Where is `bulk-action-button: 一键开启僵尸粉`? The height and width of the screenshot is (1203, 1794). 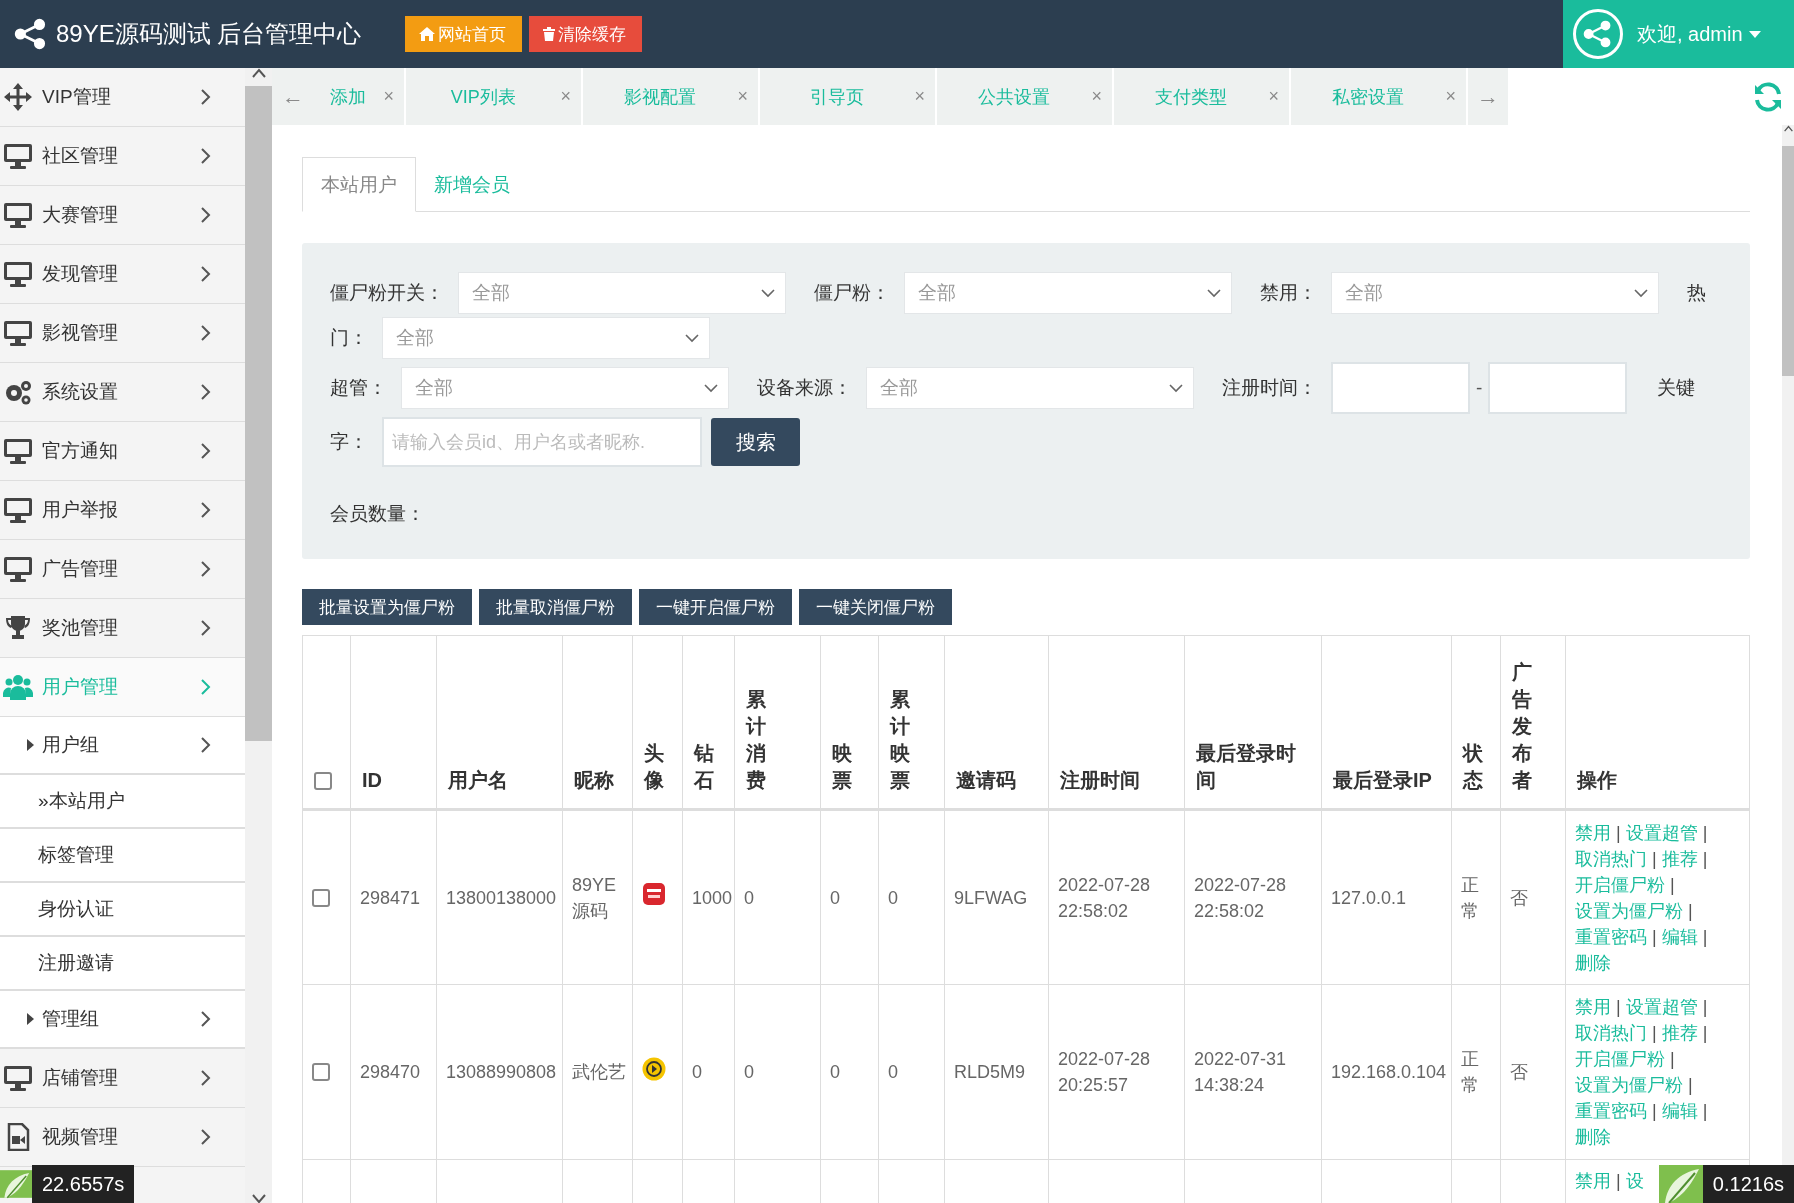
bulk-action-button: 一键开启僵尸粉 is located at coordinates (715, 607).